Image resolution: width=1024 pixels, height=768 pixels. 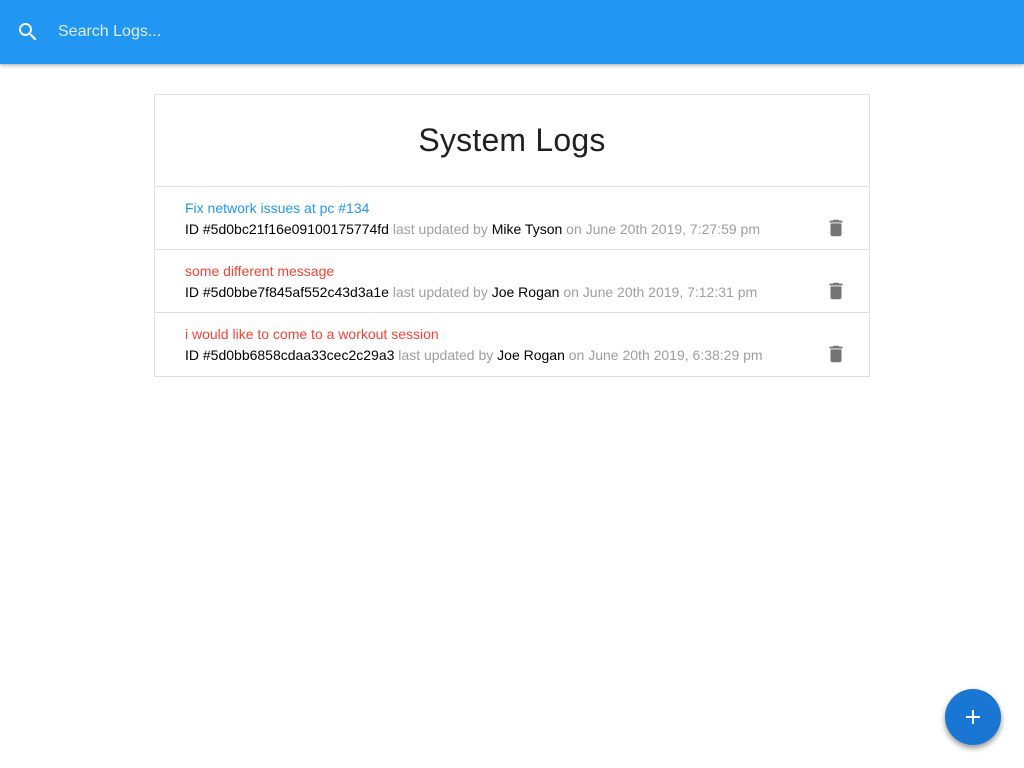 I want to click on page-title: System Logs, so click(x=512, y=140).